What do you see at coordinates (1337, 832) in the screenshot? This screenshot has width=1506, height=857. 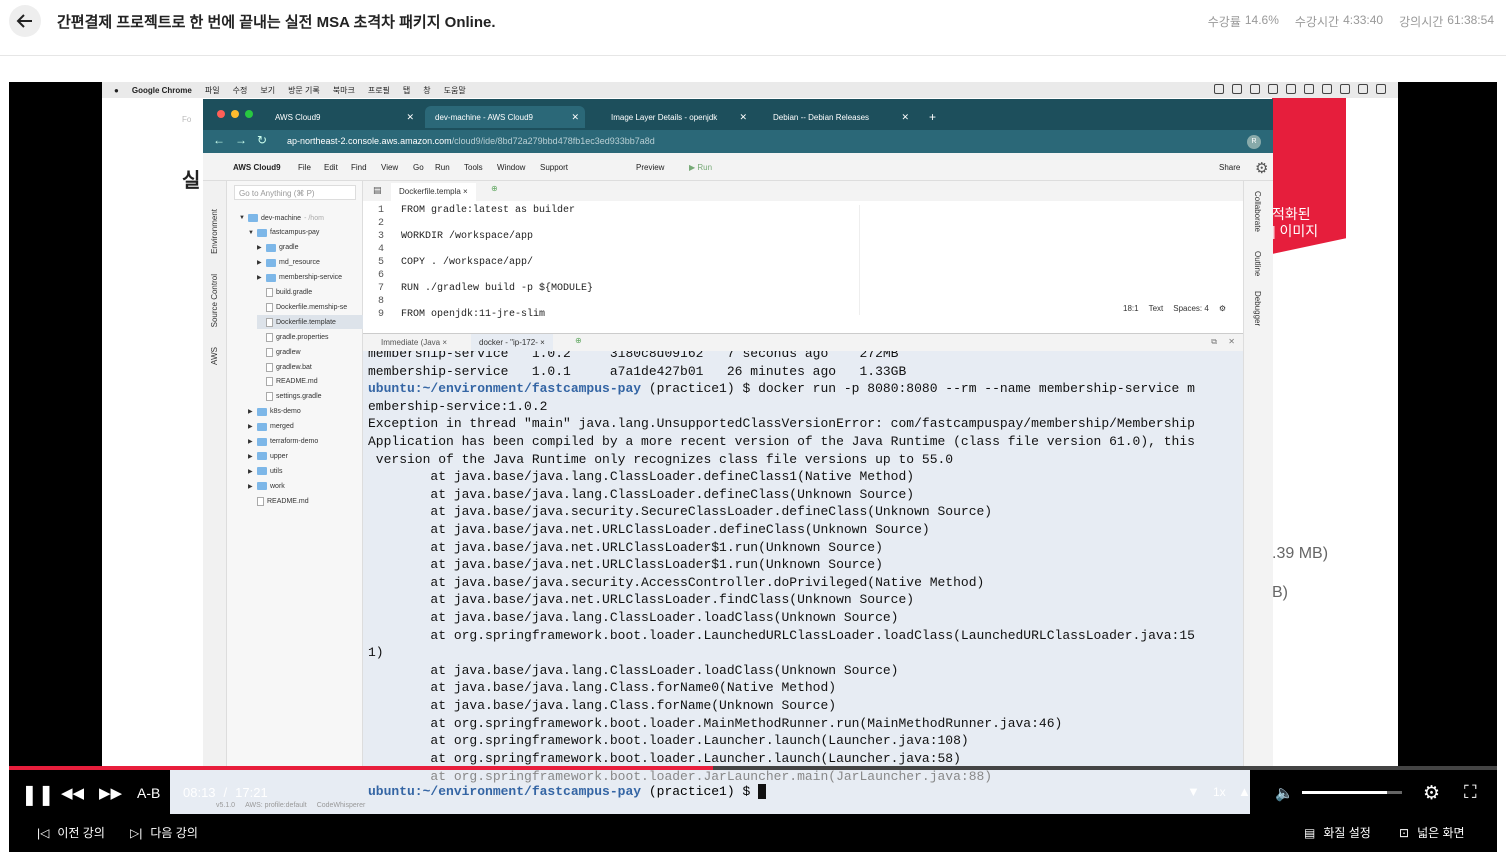 I see `quality-button: ▤ 화질 설정` at bounding box center [1337, 832].